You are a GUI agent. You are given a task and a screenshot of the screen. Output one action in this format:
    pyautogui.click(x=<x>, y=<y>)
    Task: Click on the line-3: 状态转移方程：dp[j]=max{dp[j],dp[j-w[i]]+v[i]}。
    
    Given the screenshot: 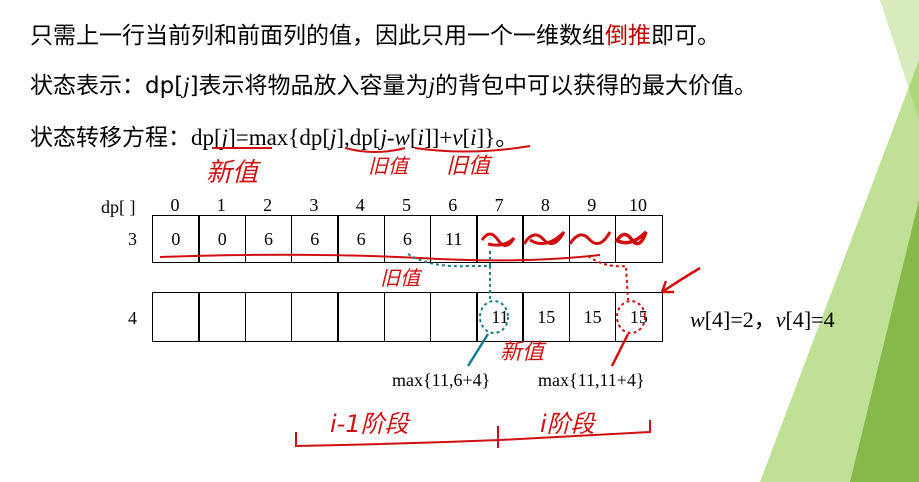 What is the action you would take?
    pyautogui.click(x=274, y=135)
    